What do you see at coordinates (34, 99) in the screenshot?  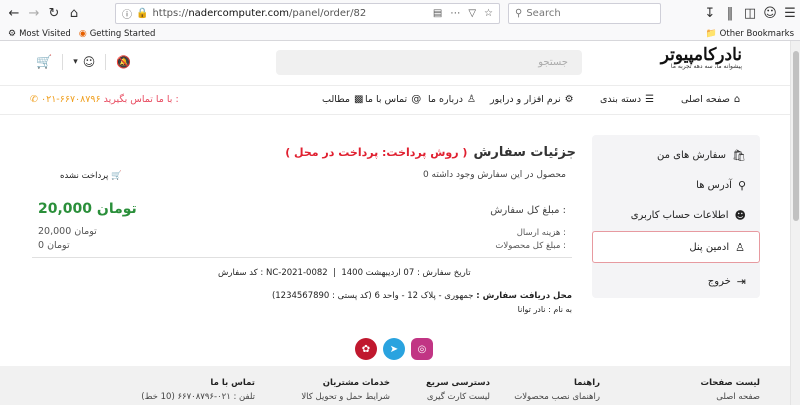 I see `phone-icon: ✆` at bounding box center [34, 99].